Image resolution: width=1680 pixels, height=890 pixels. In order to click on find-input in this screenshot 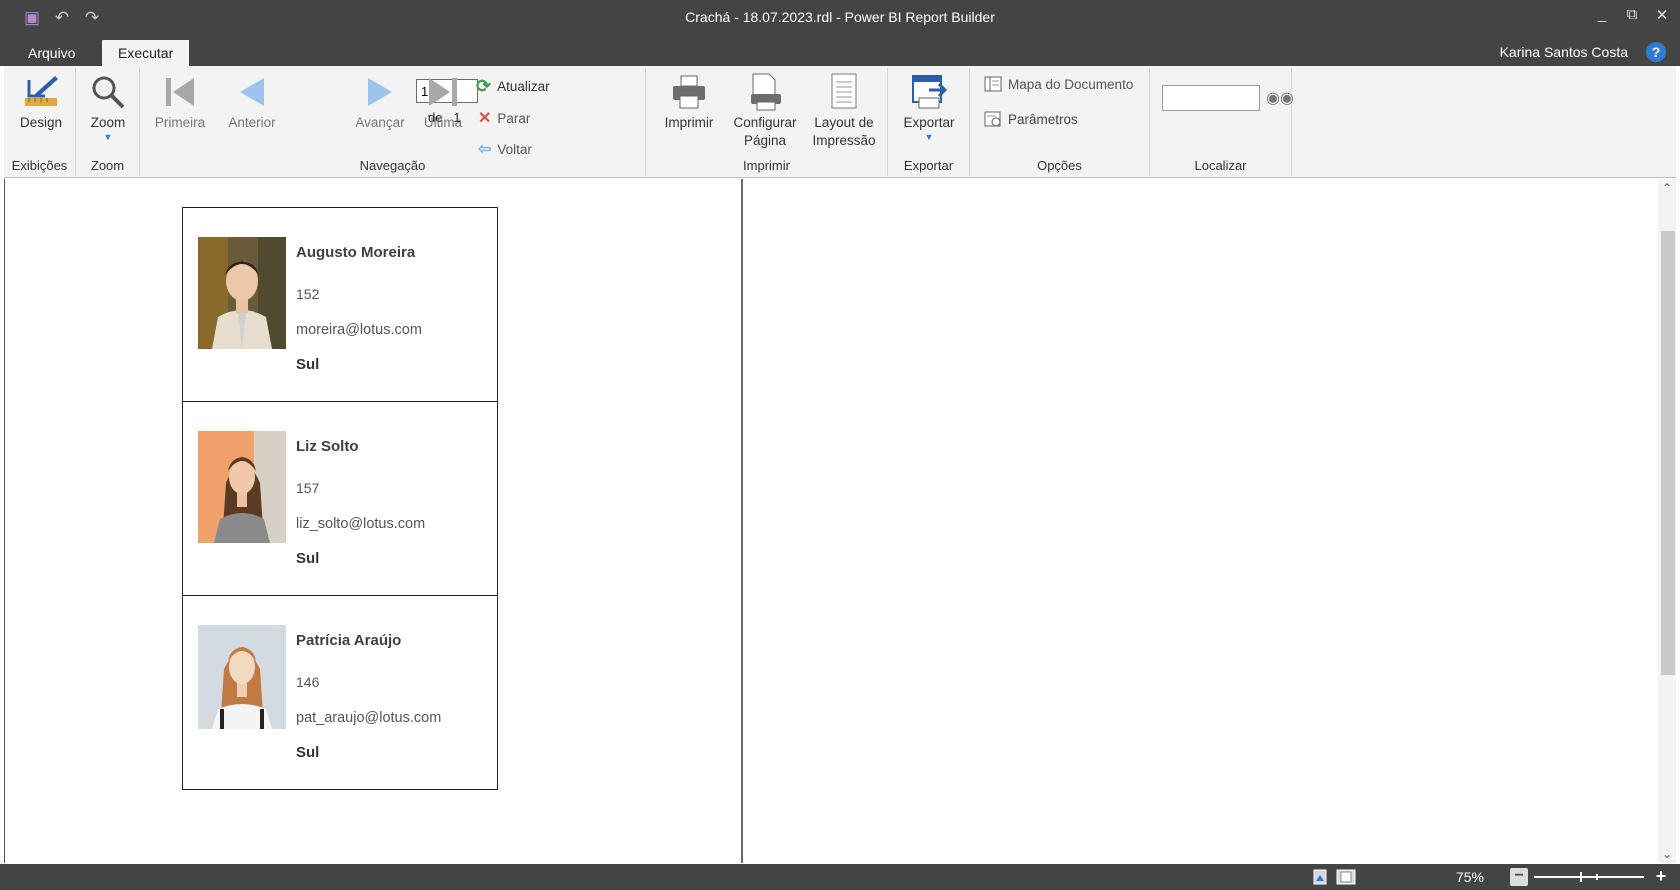, I will do `click(1211, 98)`.